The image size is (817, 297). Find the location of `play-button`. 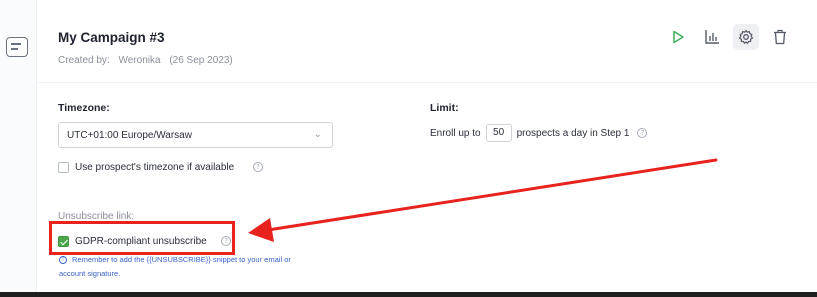

play-button is located at coordinates (678, 37).